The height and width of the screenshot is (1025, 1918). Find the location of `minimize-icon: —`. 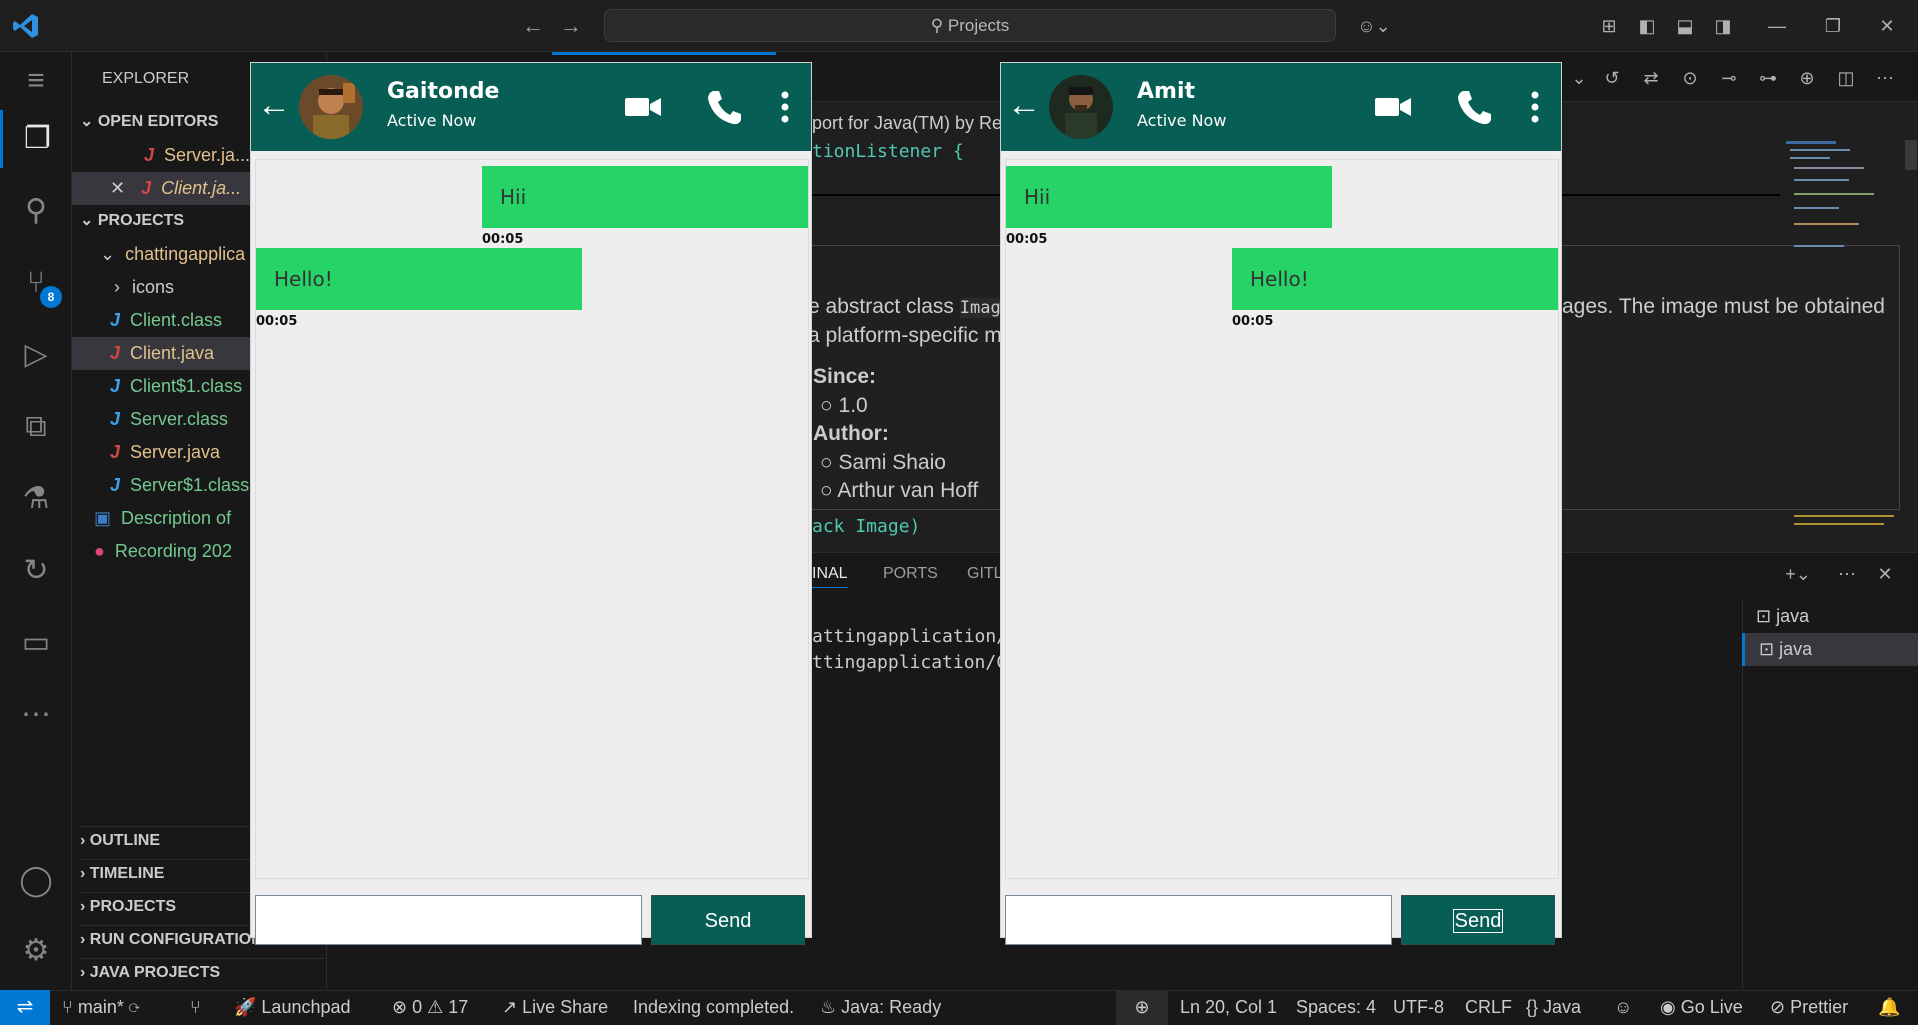

minimize-icon: — is located at coordinates (1777, 26).